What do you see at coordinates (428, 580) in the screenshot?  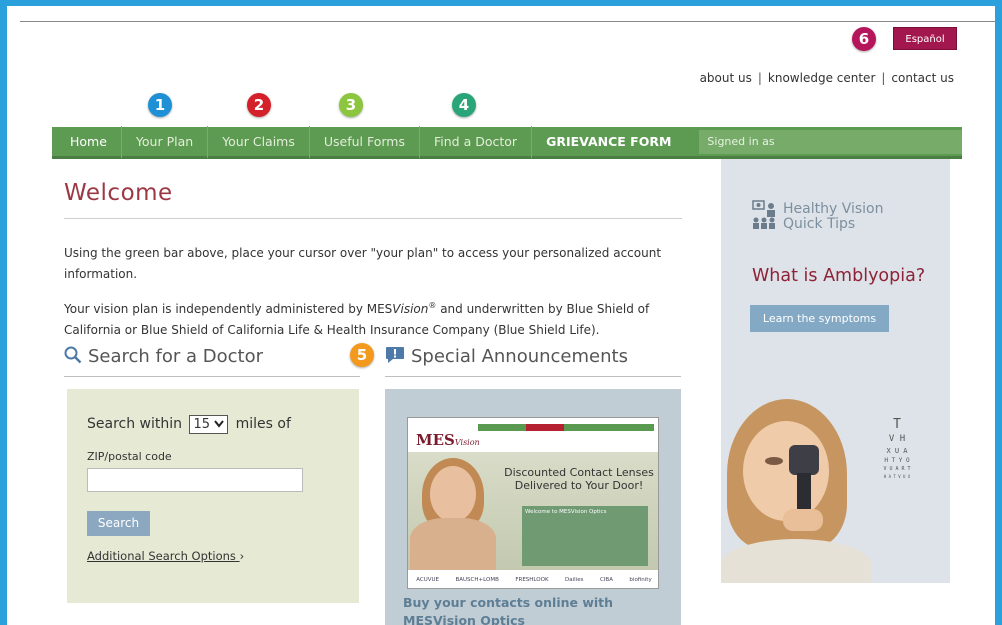 I see `brand-logo: ACUVUE` at bounding box center [428, 580].